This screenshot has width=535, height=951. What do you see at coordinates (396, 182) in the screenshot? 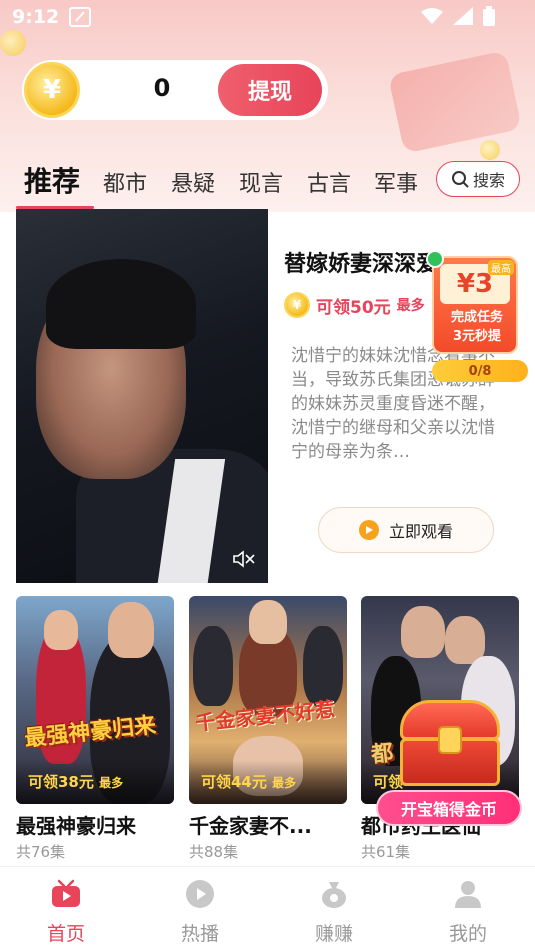
I see `tab-military: 军事` at bounding box center [396, 182].